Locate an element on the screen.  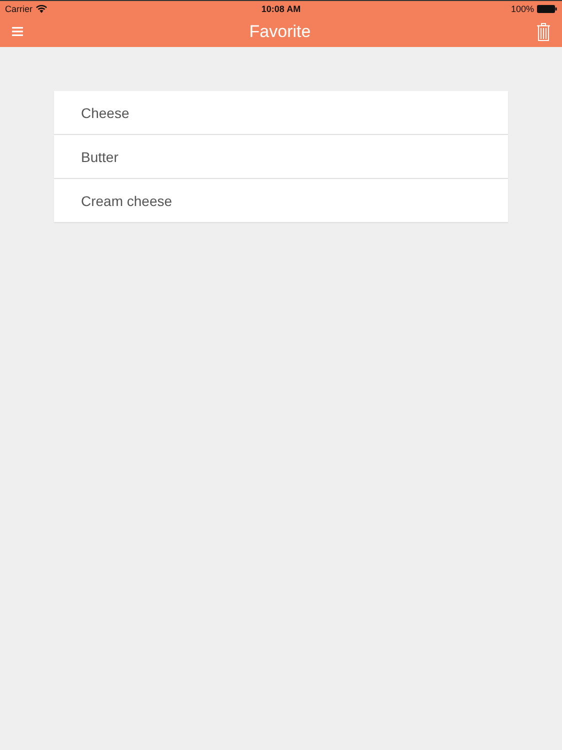
nav-title: Favorite is located at coordinates (280, 32).